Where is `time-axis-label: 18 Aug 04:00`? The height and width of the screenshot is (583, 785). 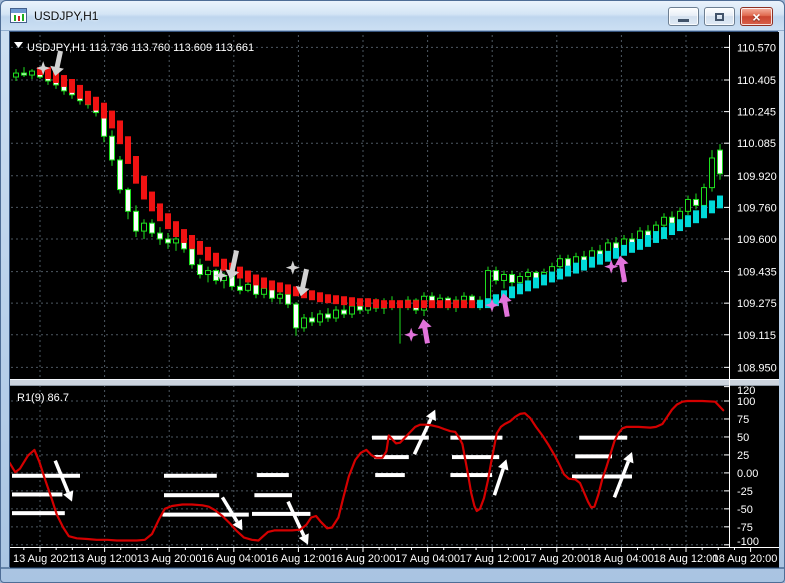 time-axis-label: 18 Aug 04:00 is located at coordinates (621, 559).